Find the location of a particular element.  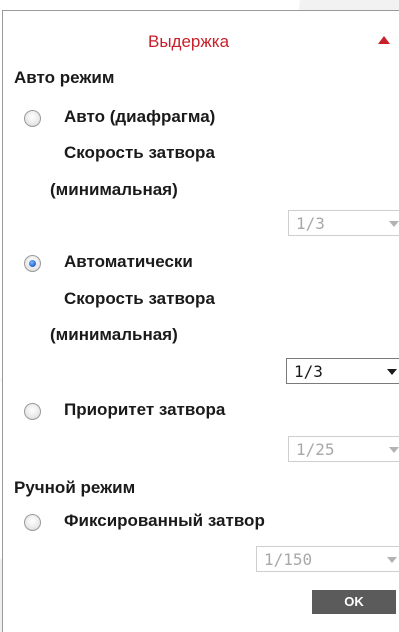

label-automatic: Автоматически is located at coordinates (128, 261).